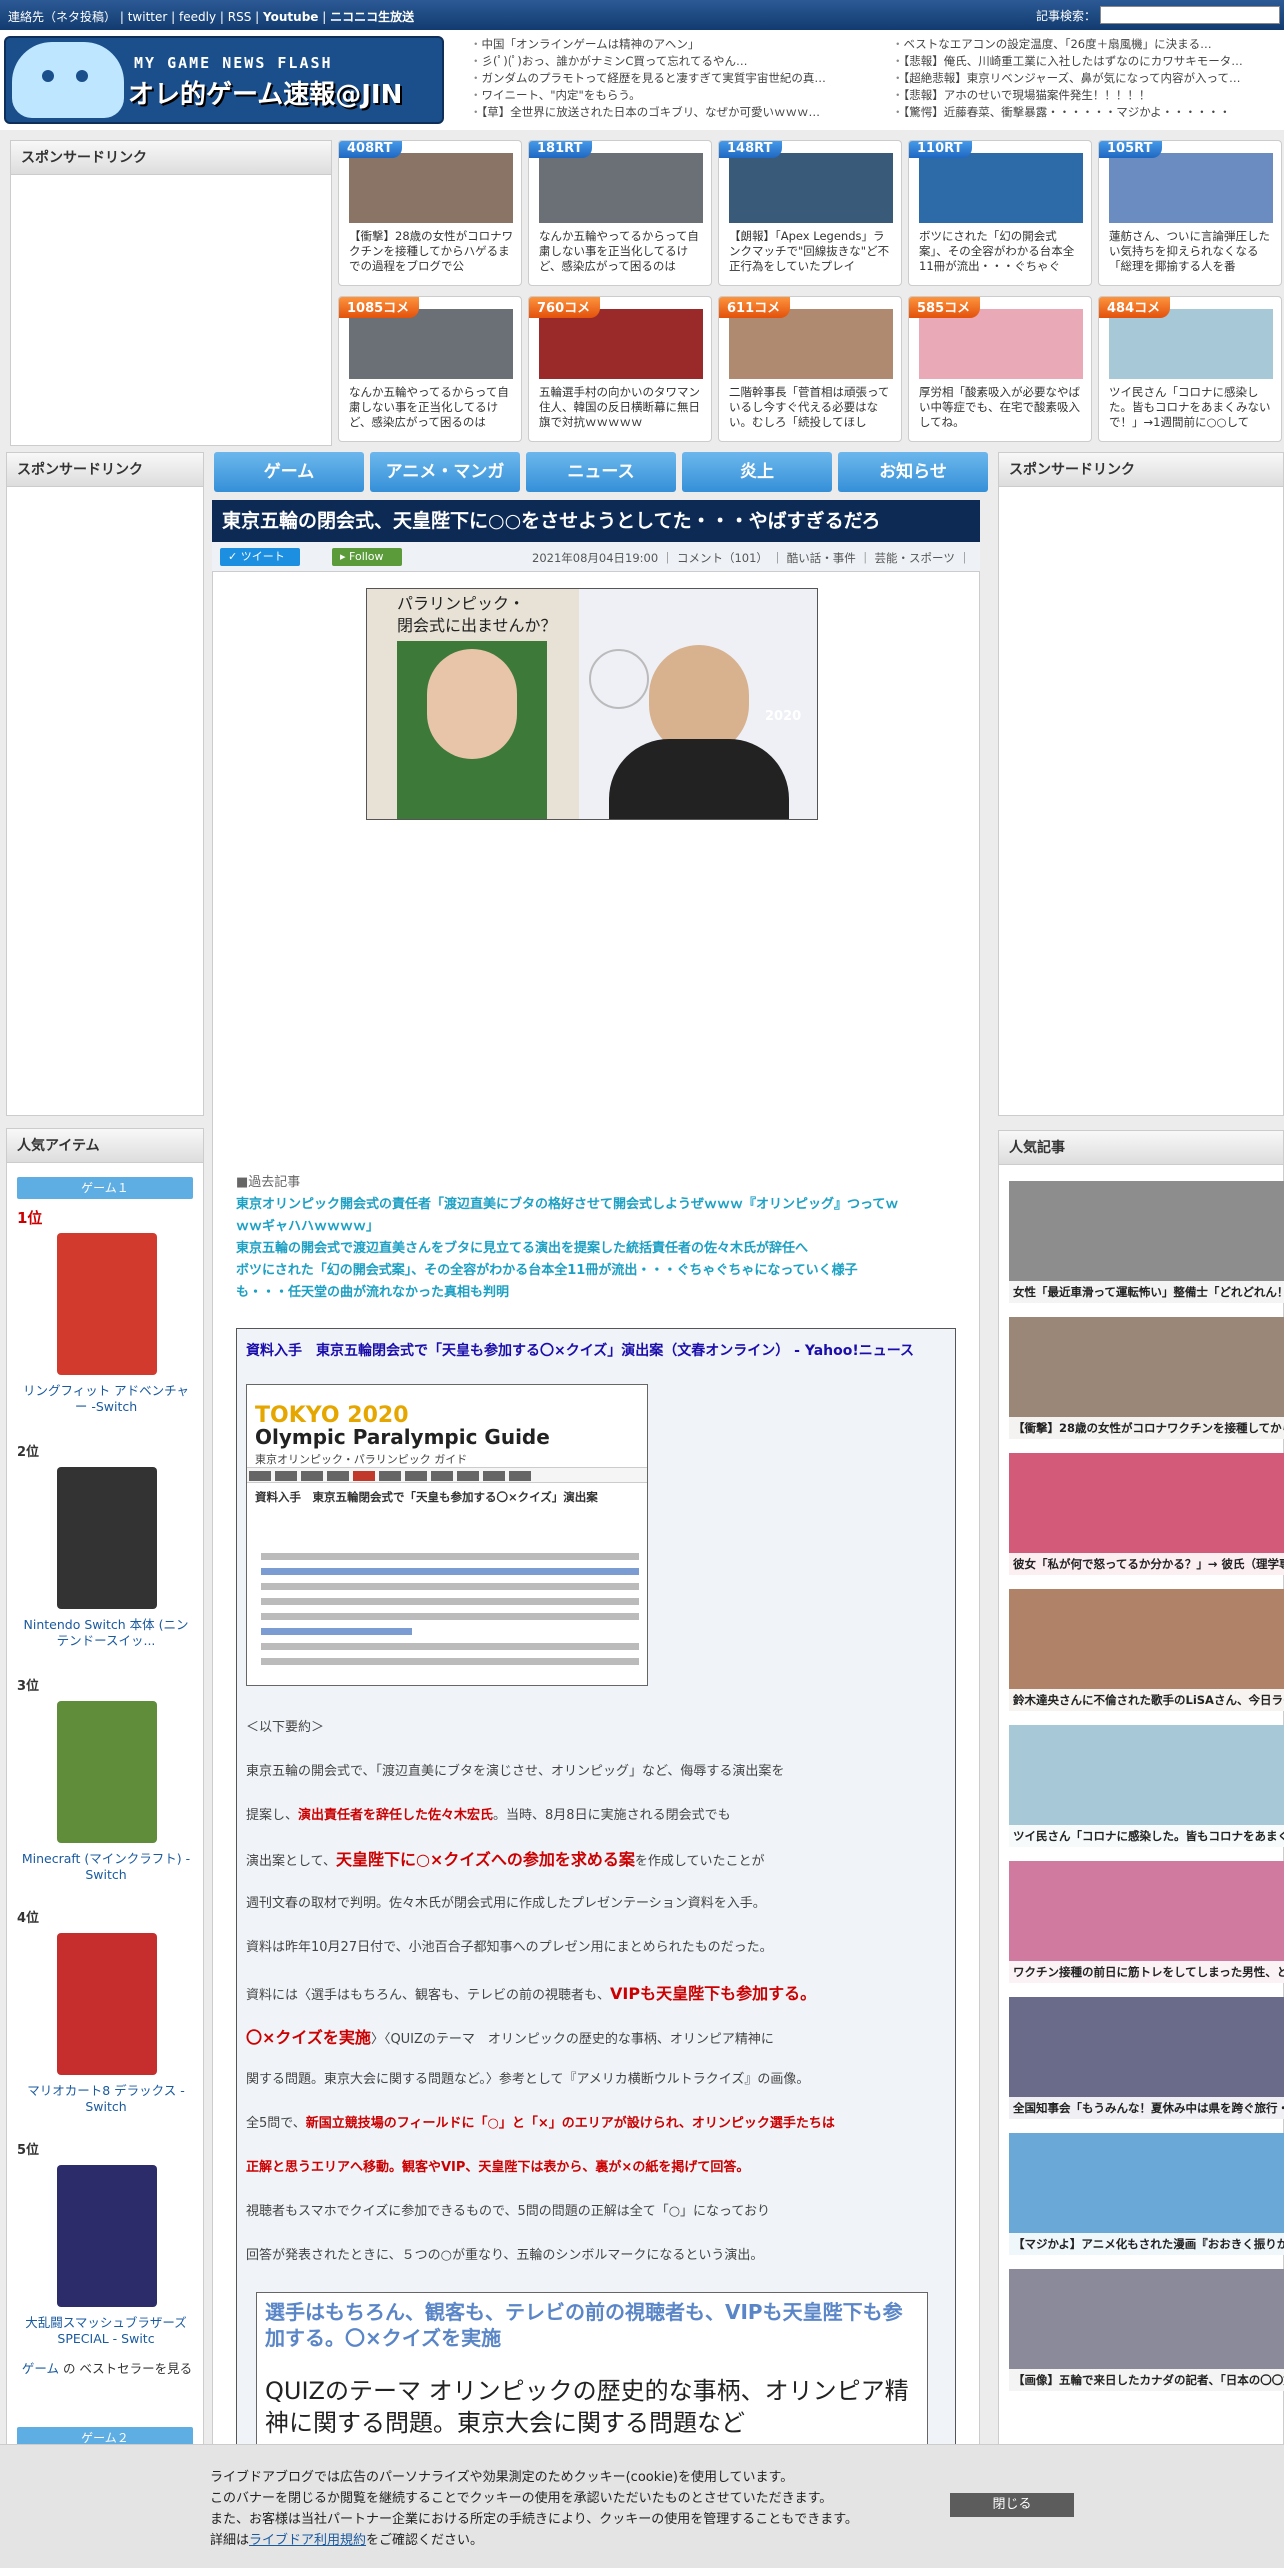  What do you see at coordinates (1190, 407) in the screenshot?
I see `card-title: ツイ民さん「コロナに感染した。皆もコロナをあまくみないで！」→1週間前に○○して` at bounding box center [1190, 407].